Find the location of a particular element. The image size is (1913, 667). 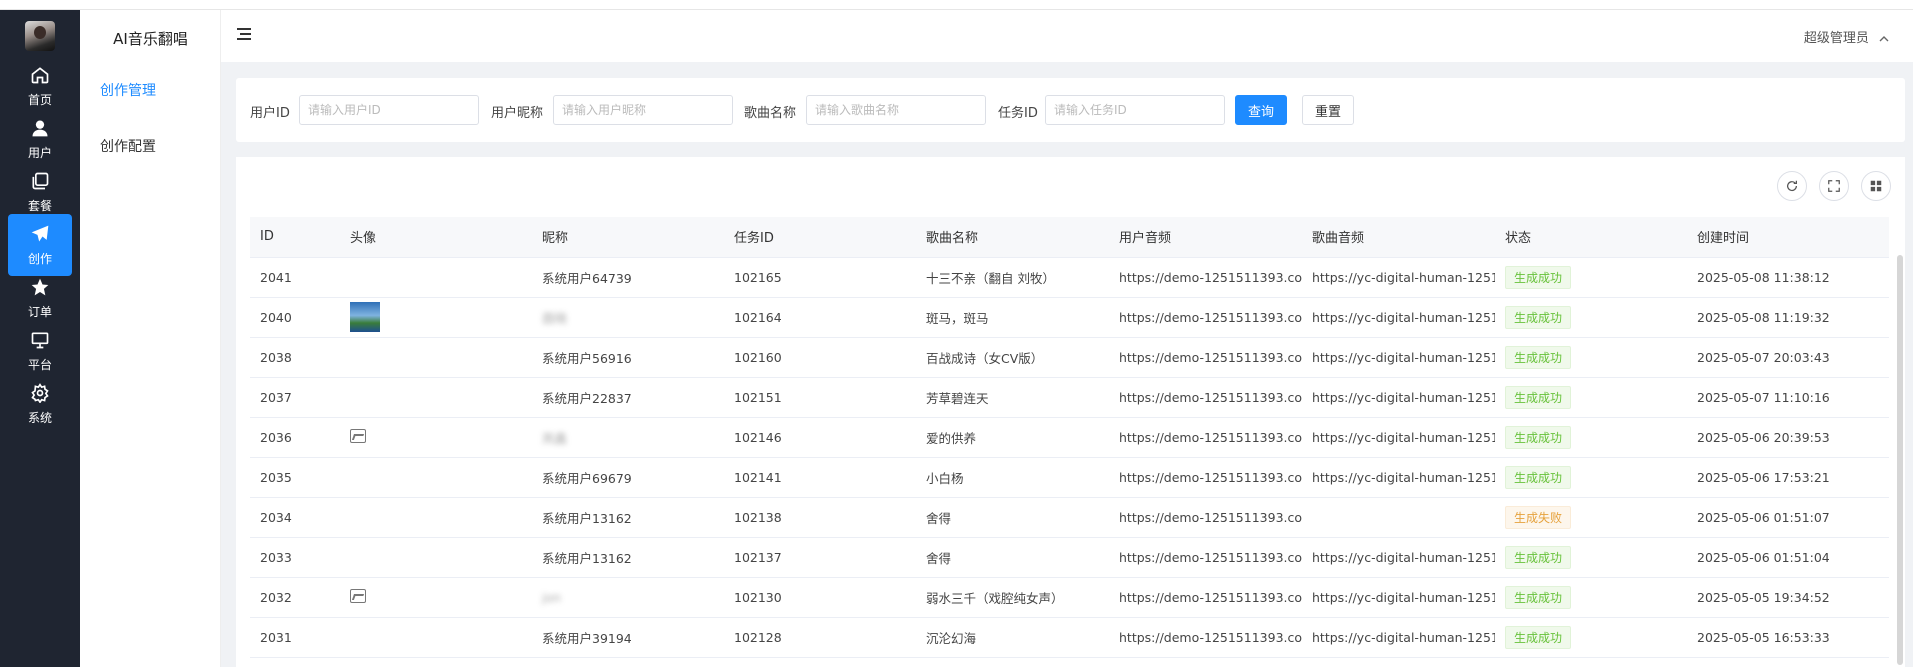

col-song-audio: 歌曲音频 is located at coordinates (1398, 237).